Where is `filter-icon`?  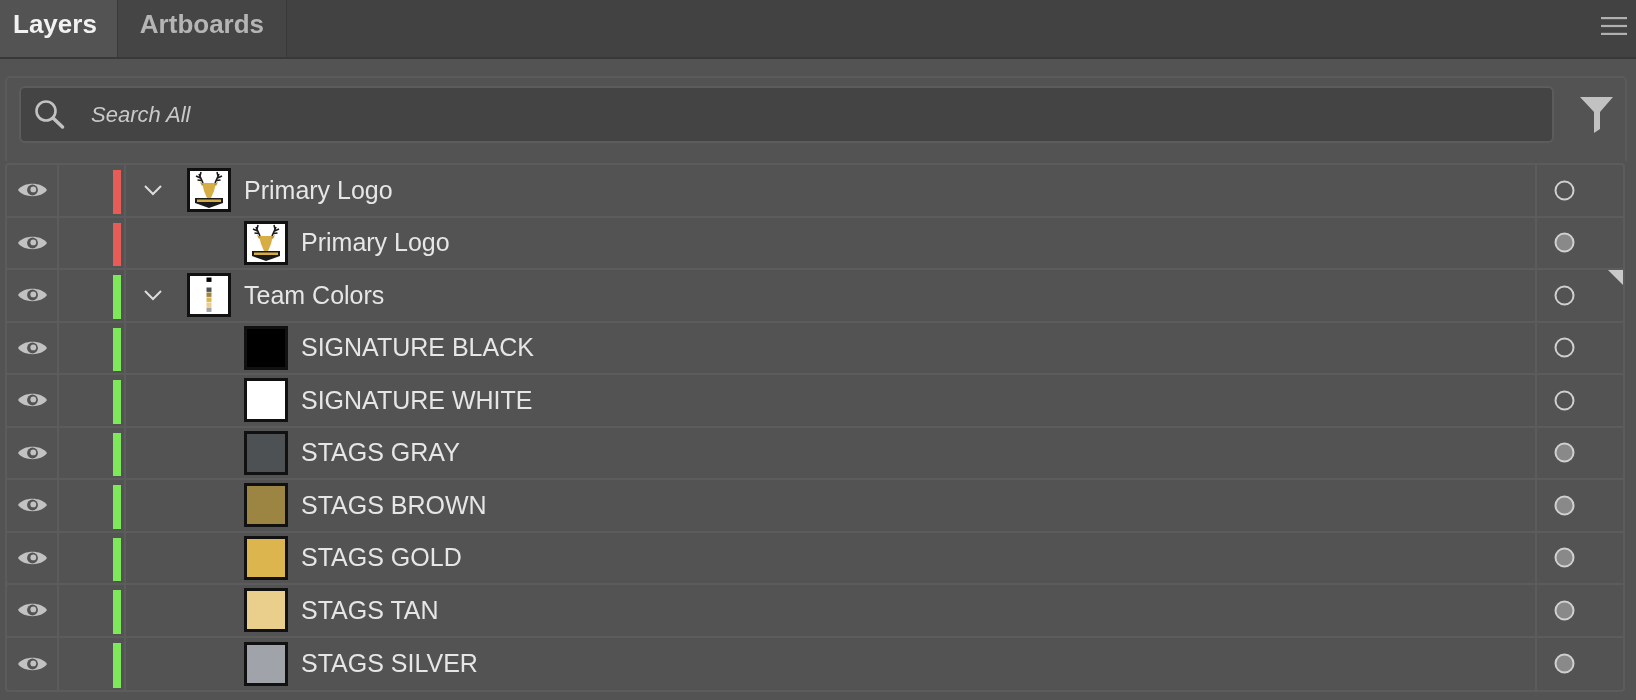 filter-icon is located at coordinates (1596, 114).